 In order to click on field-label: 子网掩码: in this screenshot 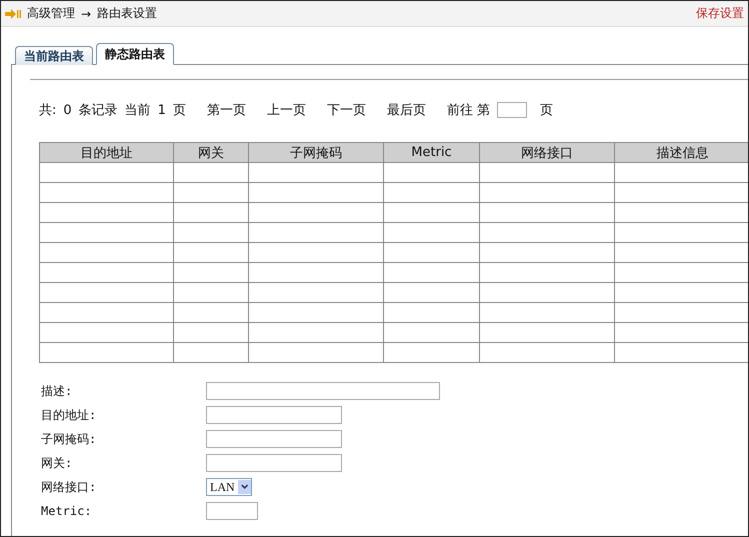, I will do `click(69, 439)`.